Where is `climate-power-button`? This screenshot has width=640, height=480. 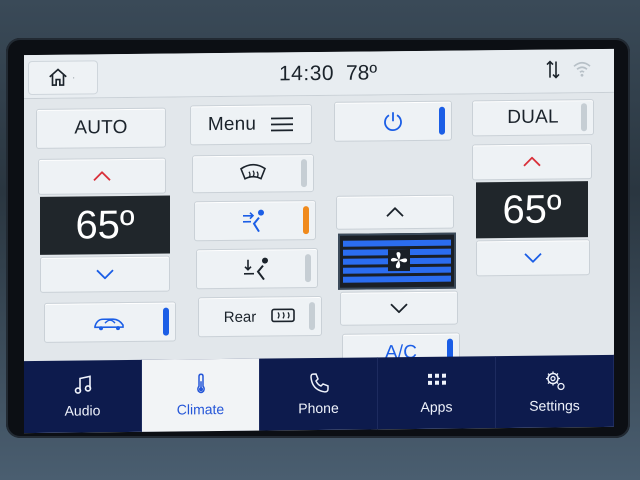 climate-power-button is located at coordinates (393, 121).